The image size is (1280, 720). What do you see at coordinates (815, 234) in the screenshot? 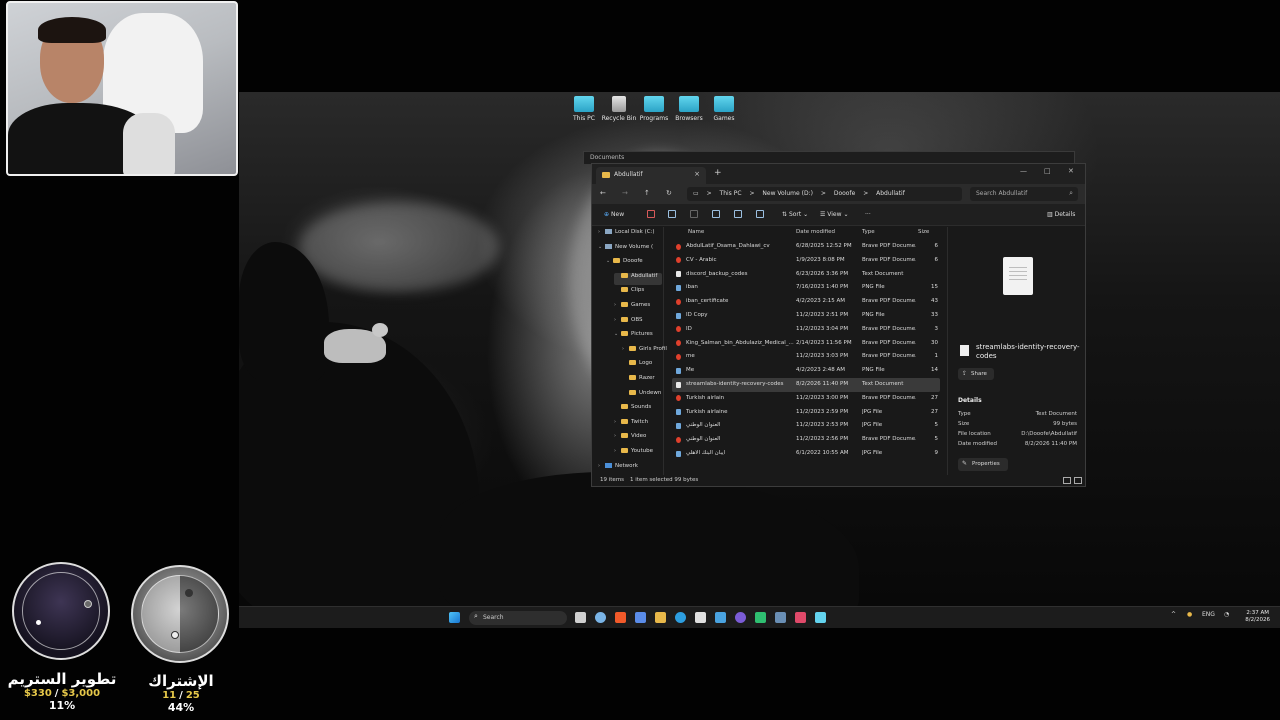
I see `column-header-date: Date modified` at bounding box center [815, 234].